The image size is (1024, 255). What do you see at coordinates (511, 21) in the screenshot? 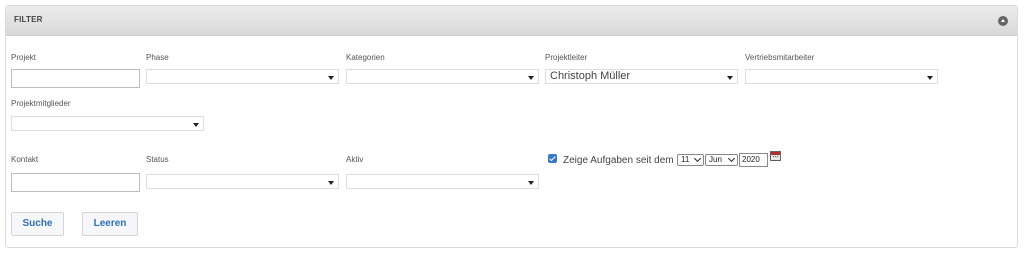
I see `panel-header: FILTER` at bounding box center [511, 21].